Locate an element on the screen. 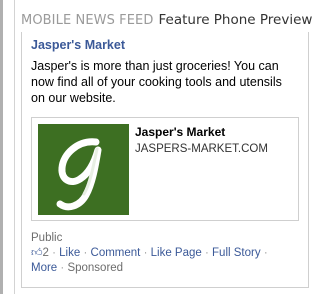 The width and height of the screenshot is (325, 294). more-link: More is located at coordinates (44, 268).